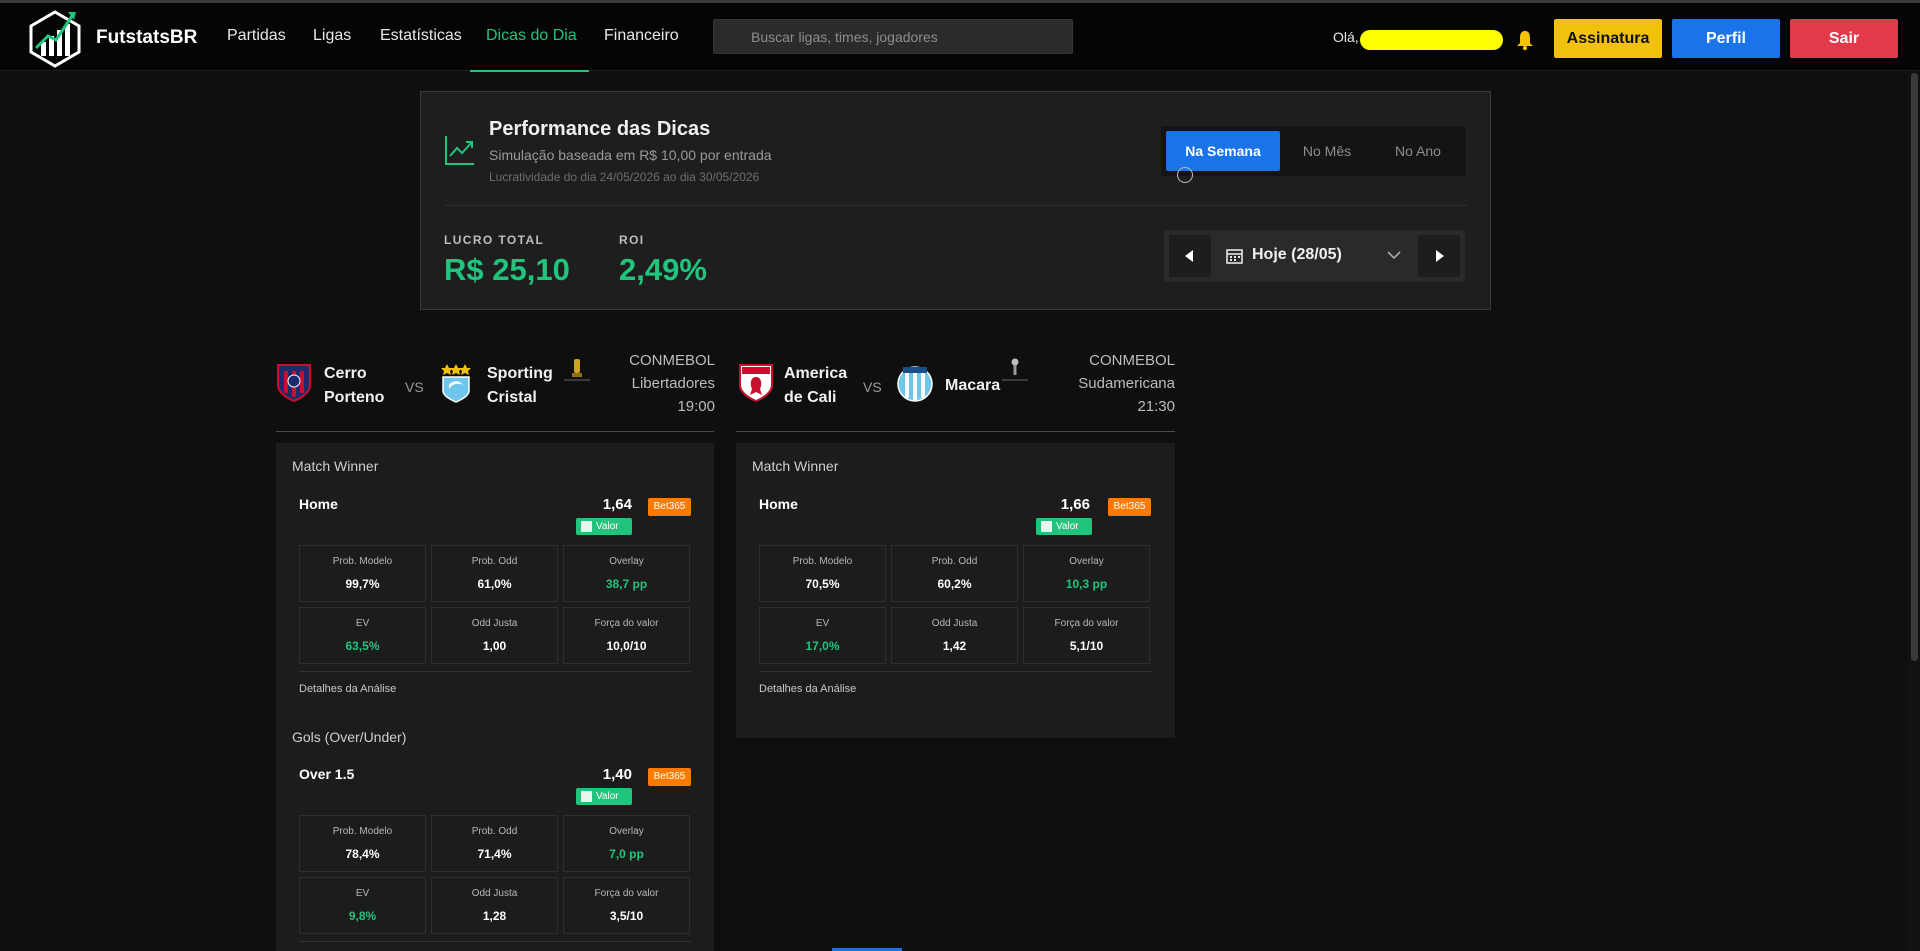 This screenshot has height=951, width=1920. I want to click on date-picker-value: Hoje (28/05), so click(1297, 255).